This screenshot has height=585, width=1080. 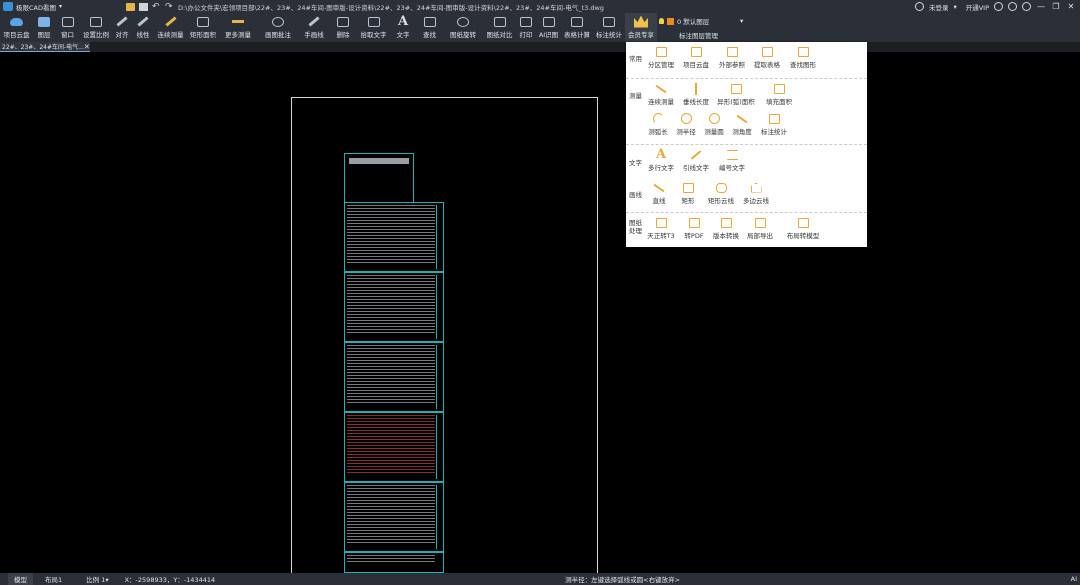 What do you see at coordinates (919, 6) in the screenshot?
I see `user-icon` at bounding box center [919, 6].